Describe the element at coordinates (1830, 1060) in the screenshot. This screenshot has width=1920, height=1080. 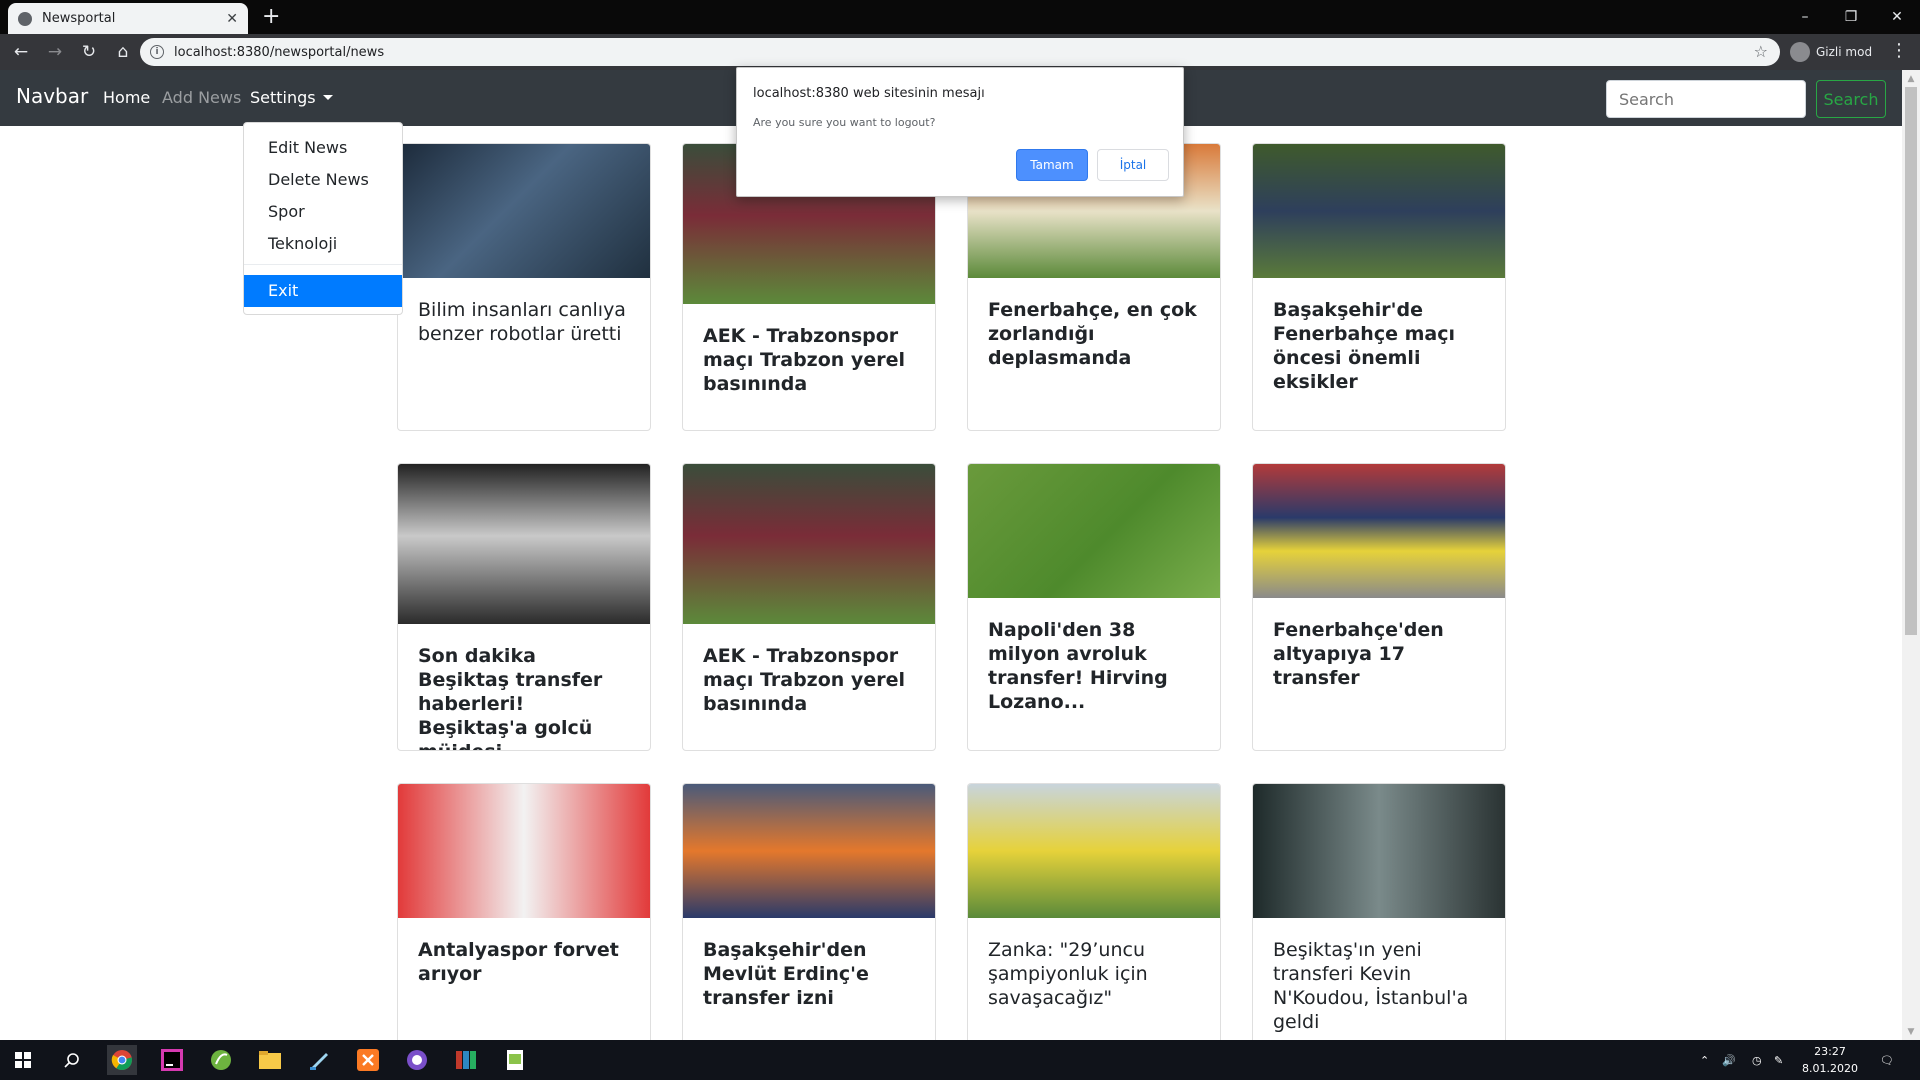
I see `system-clock: 23:27 8.01.2020` at that location.